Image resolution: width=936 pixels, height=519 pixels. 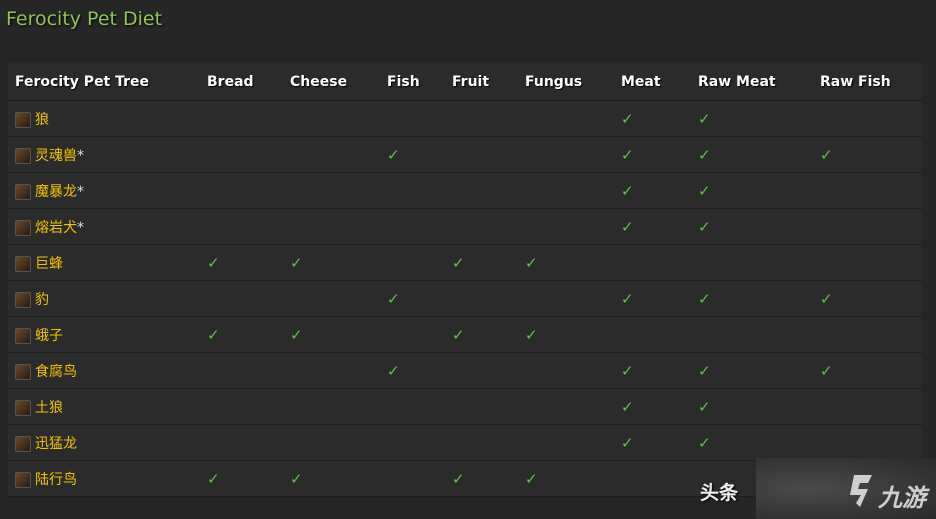 I want to click on pet-name: 土狼, so click(x=49, y=408).